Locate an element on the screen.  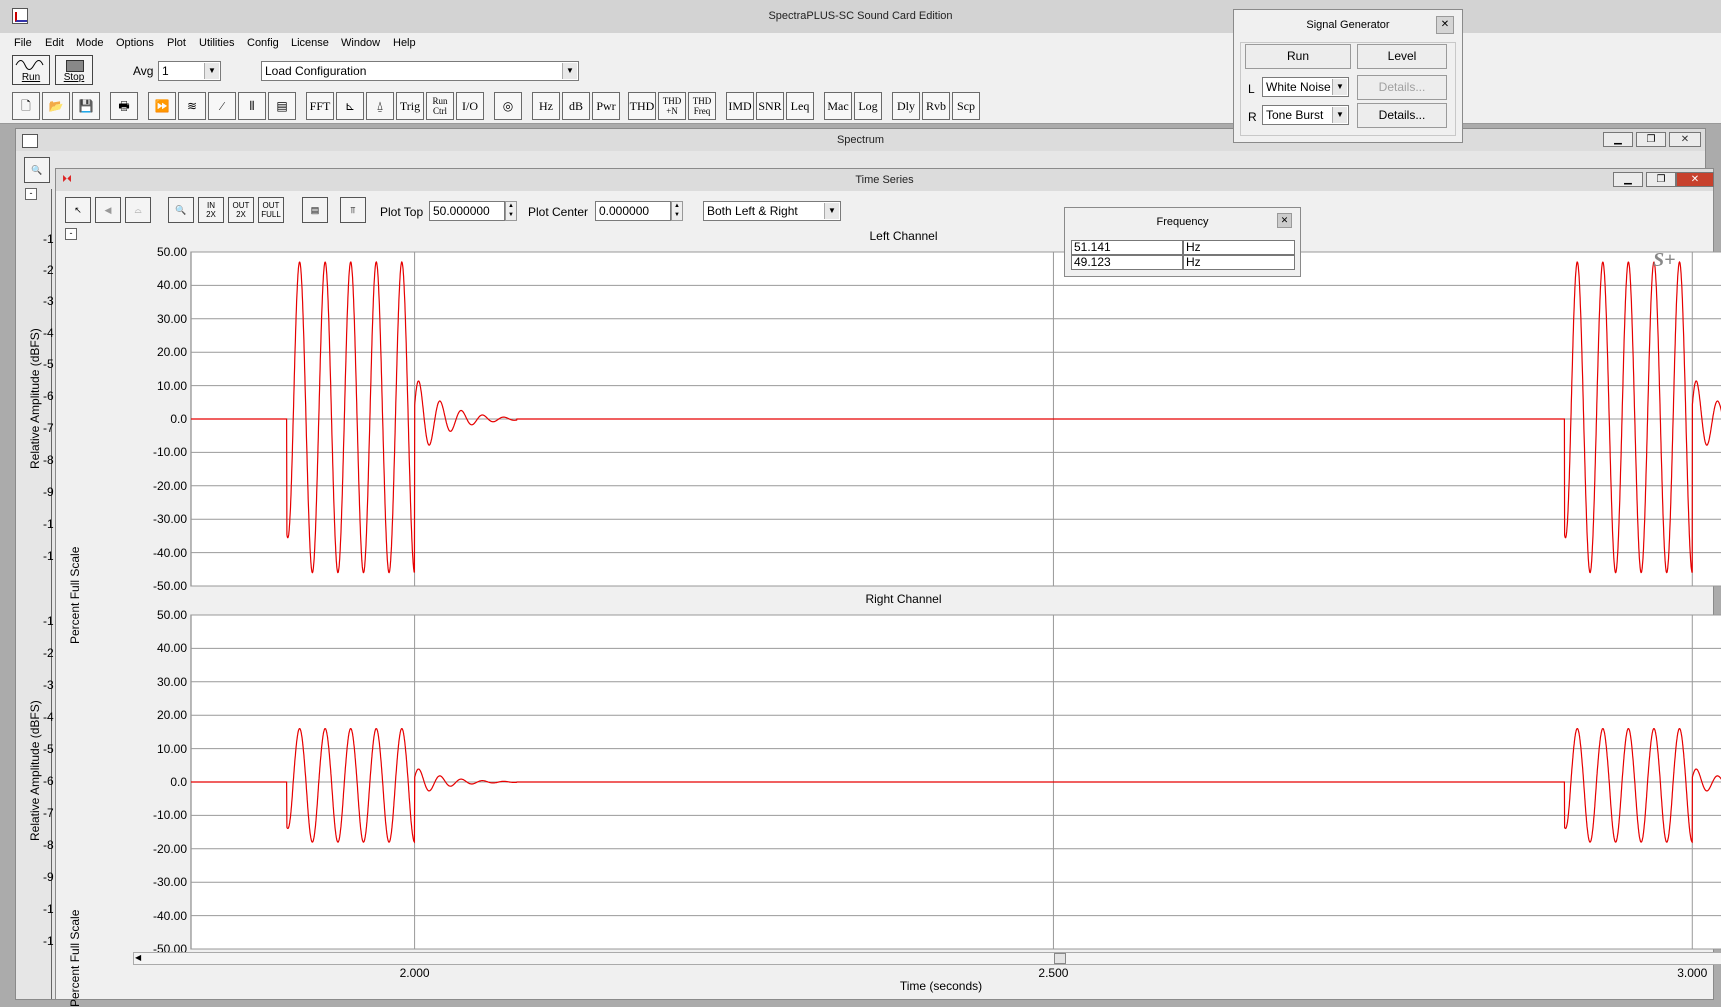
sg-level-button: Level is located at coordinates (1402, 56).